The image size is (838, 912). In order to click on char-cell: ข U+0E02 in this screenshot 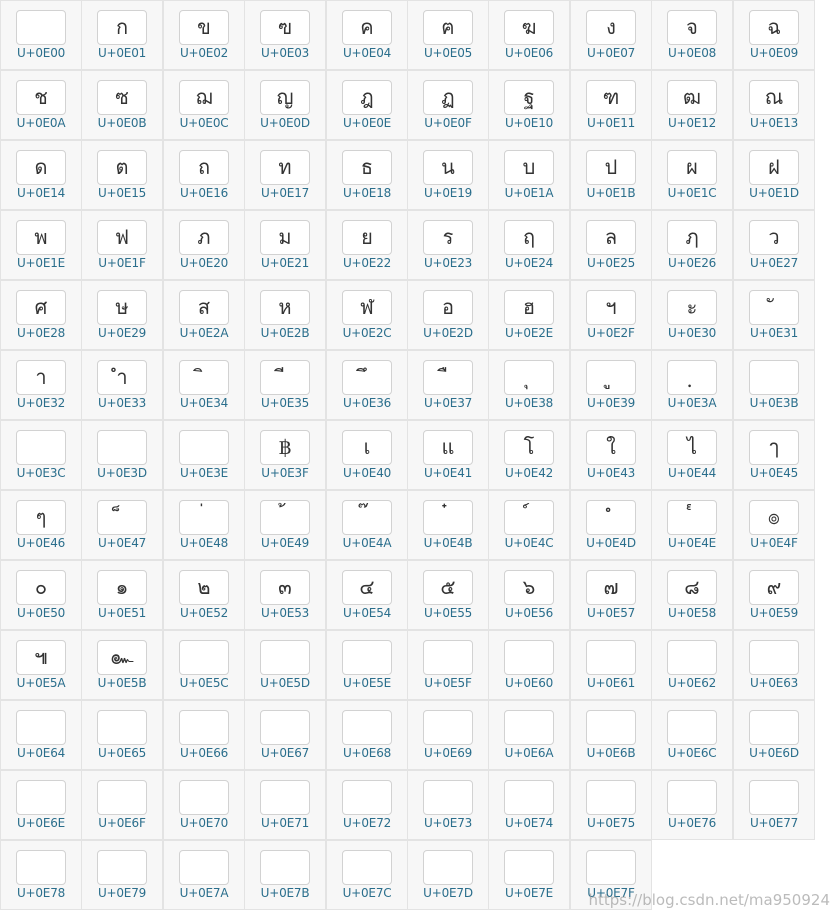, I will do `click(204, 35)`.